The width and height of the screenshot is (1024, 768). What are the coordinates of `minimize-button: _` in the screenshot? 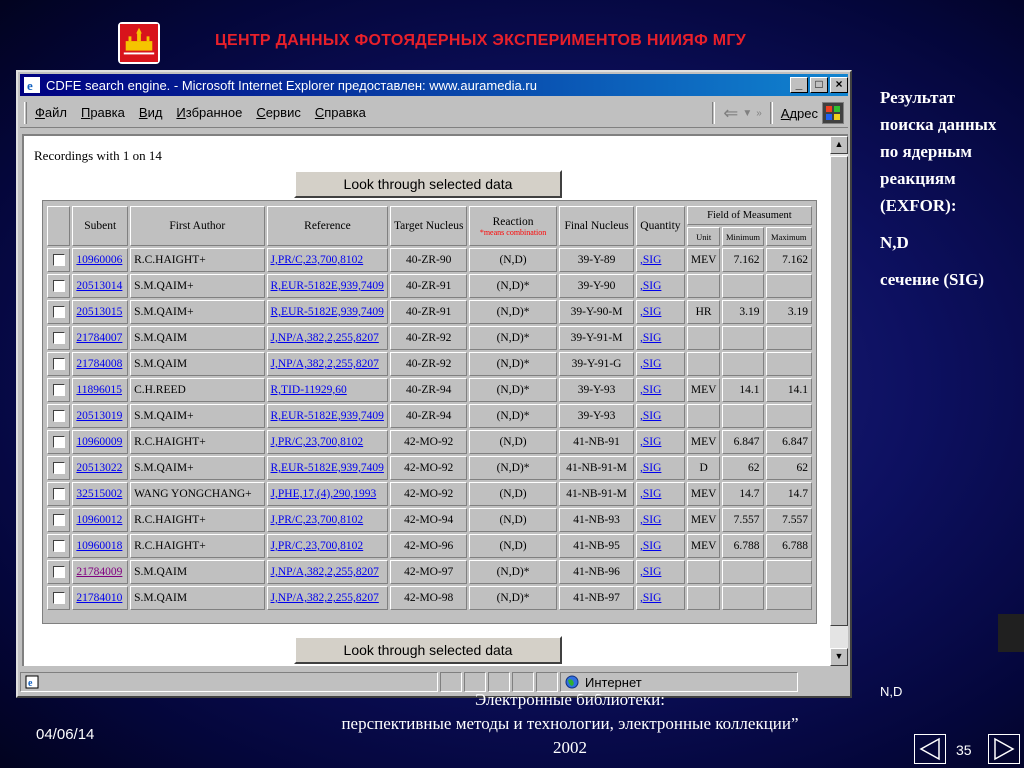 It's located at (799, 85).